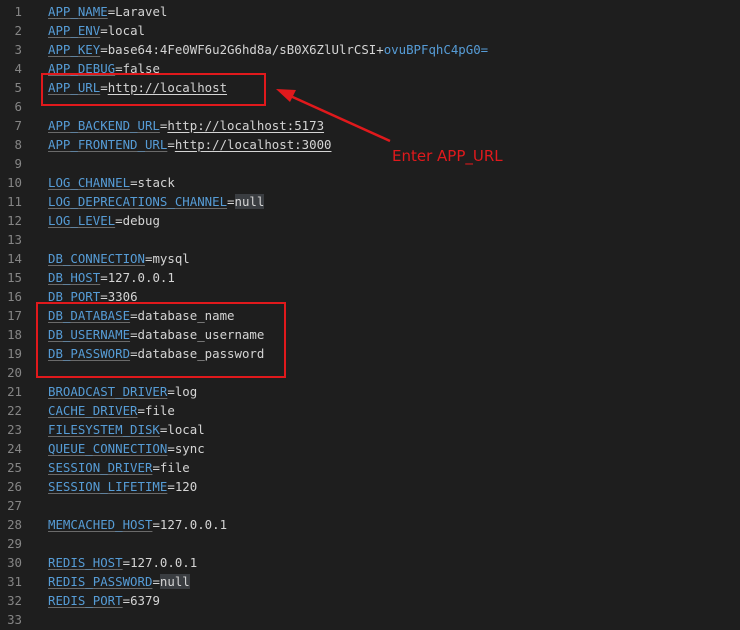 The image size is (740, 630). Describe the element at coordinates (333, 116) in the screenshot. I see `arrow-icon` at that location.